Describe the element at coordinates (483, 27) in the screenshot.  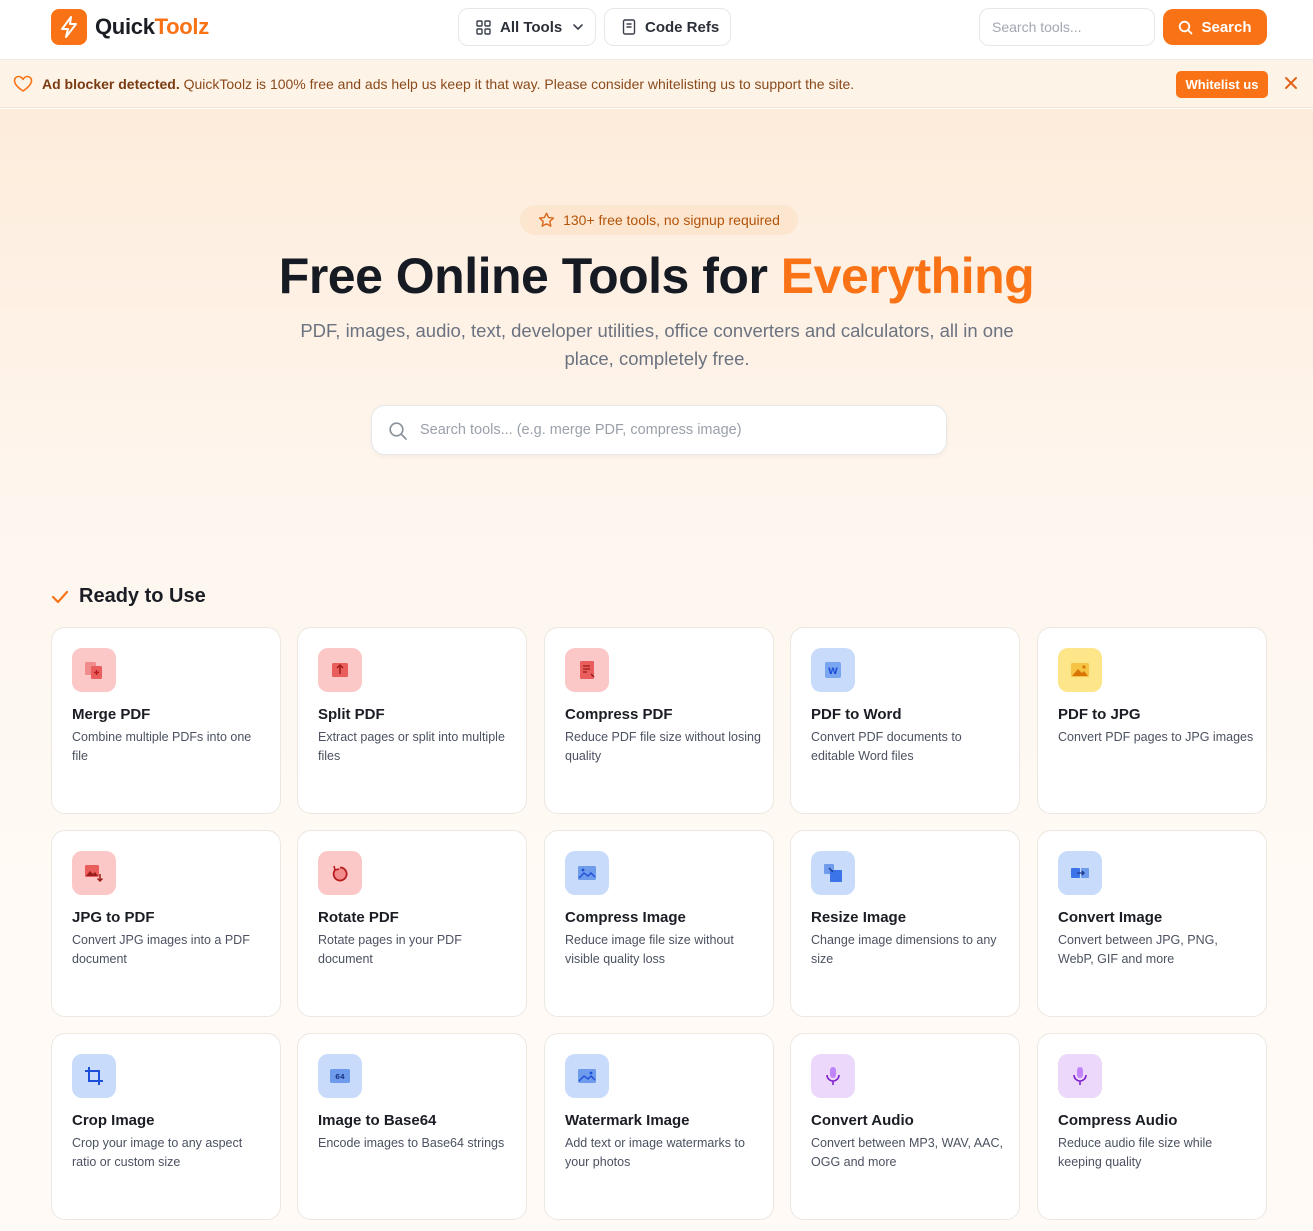
I see `grid-icon` at that location.